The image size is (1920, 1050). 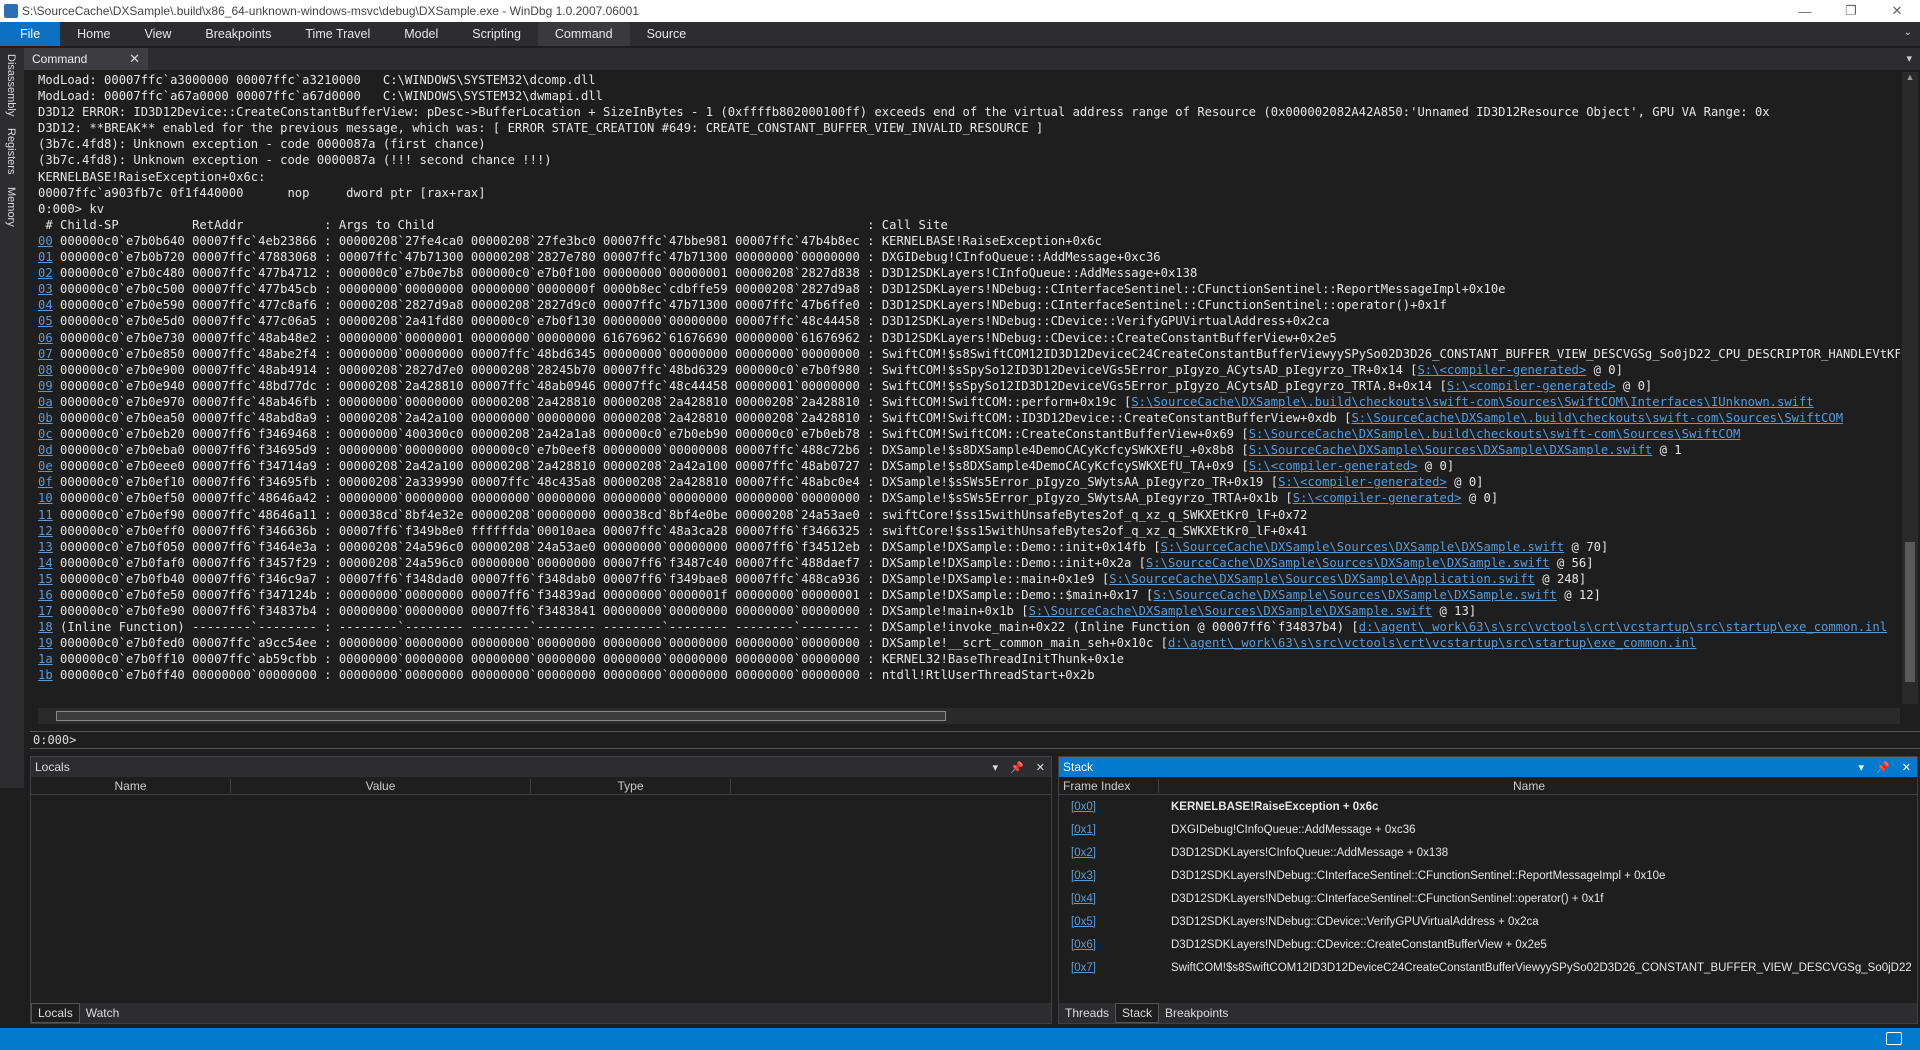 I want to click on frame-number-link: 1a, so click(x=45, y=659).